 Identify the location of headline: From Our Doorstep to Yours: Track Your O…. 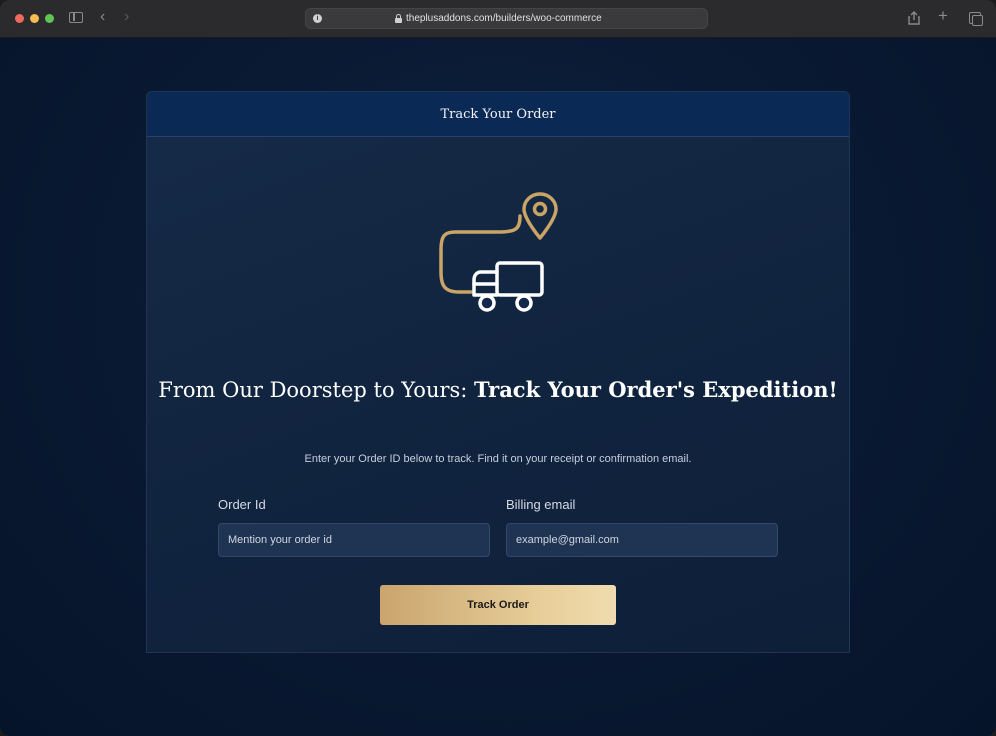
(498, 390).